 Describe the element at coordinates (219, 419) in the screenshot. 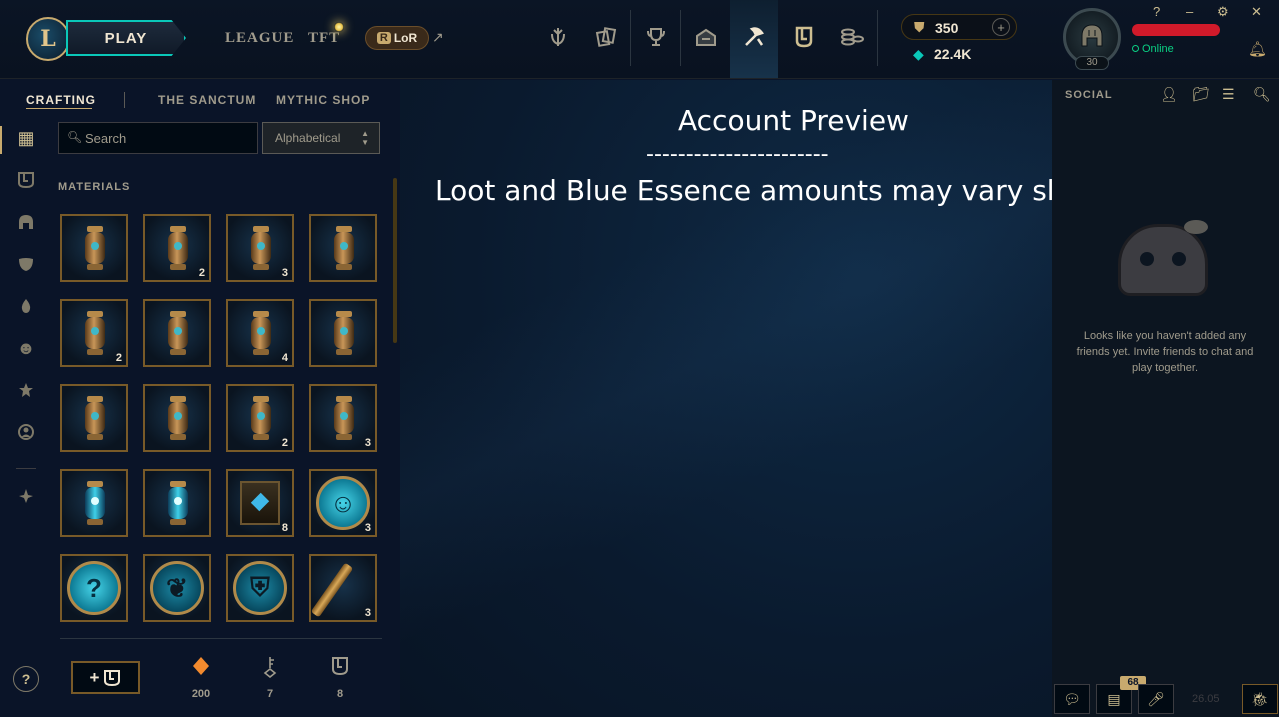

I see `loot-grid: 2 3 2 4 2 3 8 ☺ 3? ❦ ⛨ 3` at that location.